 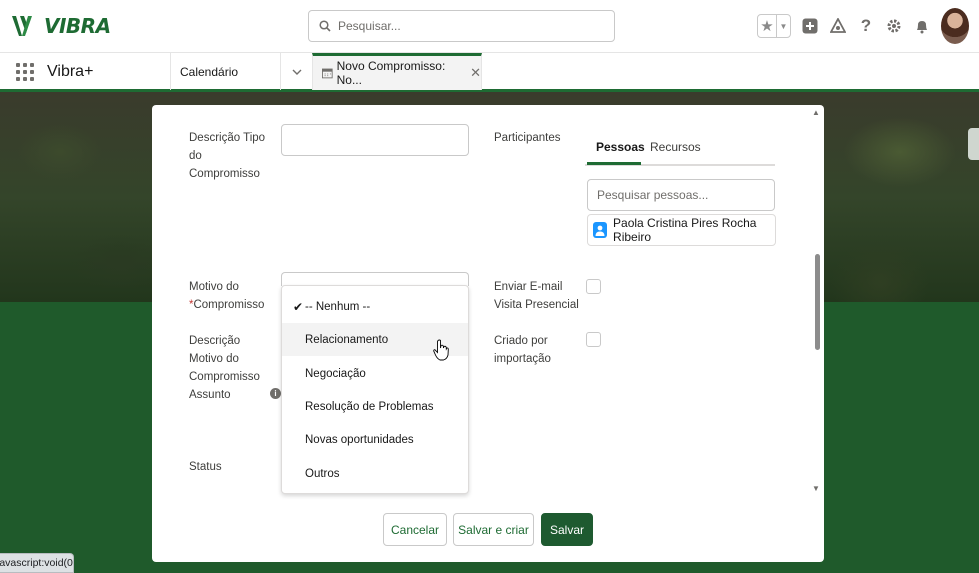 I want to click on criado-importacao-label: Criado por importação, so click(x=522, y=350).